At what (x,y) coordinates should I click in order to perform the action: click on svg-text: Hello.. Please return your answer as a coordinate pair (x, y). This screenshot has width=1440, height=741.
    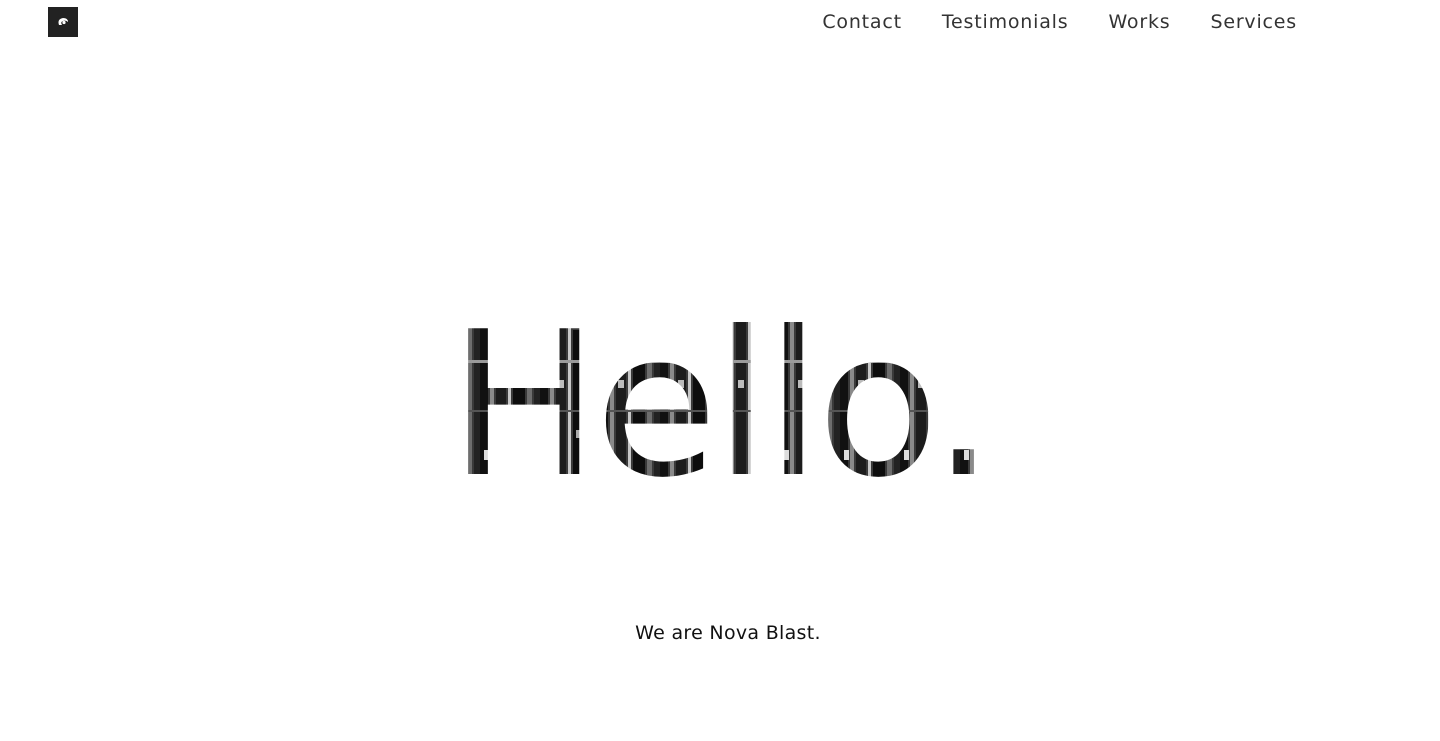
    Looking at the image, I should click on (720, 400).